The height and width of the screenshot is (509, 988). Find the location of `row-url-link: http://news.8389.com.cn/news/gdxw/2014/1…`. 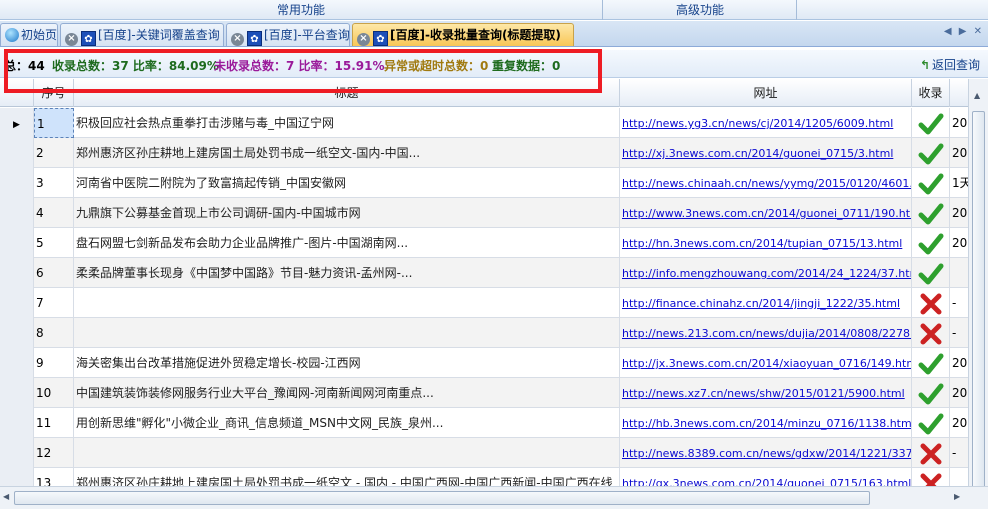

row-url-link: http://news.8389.com.cn/news/gdxw/2014/1… is located at coordinates (766, 453).